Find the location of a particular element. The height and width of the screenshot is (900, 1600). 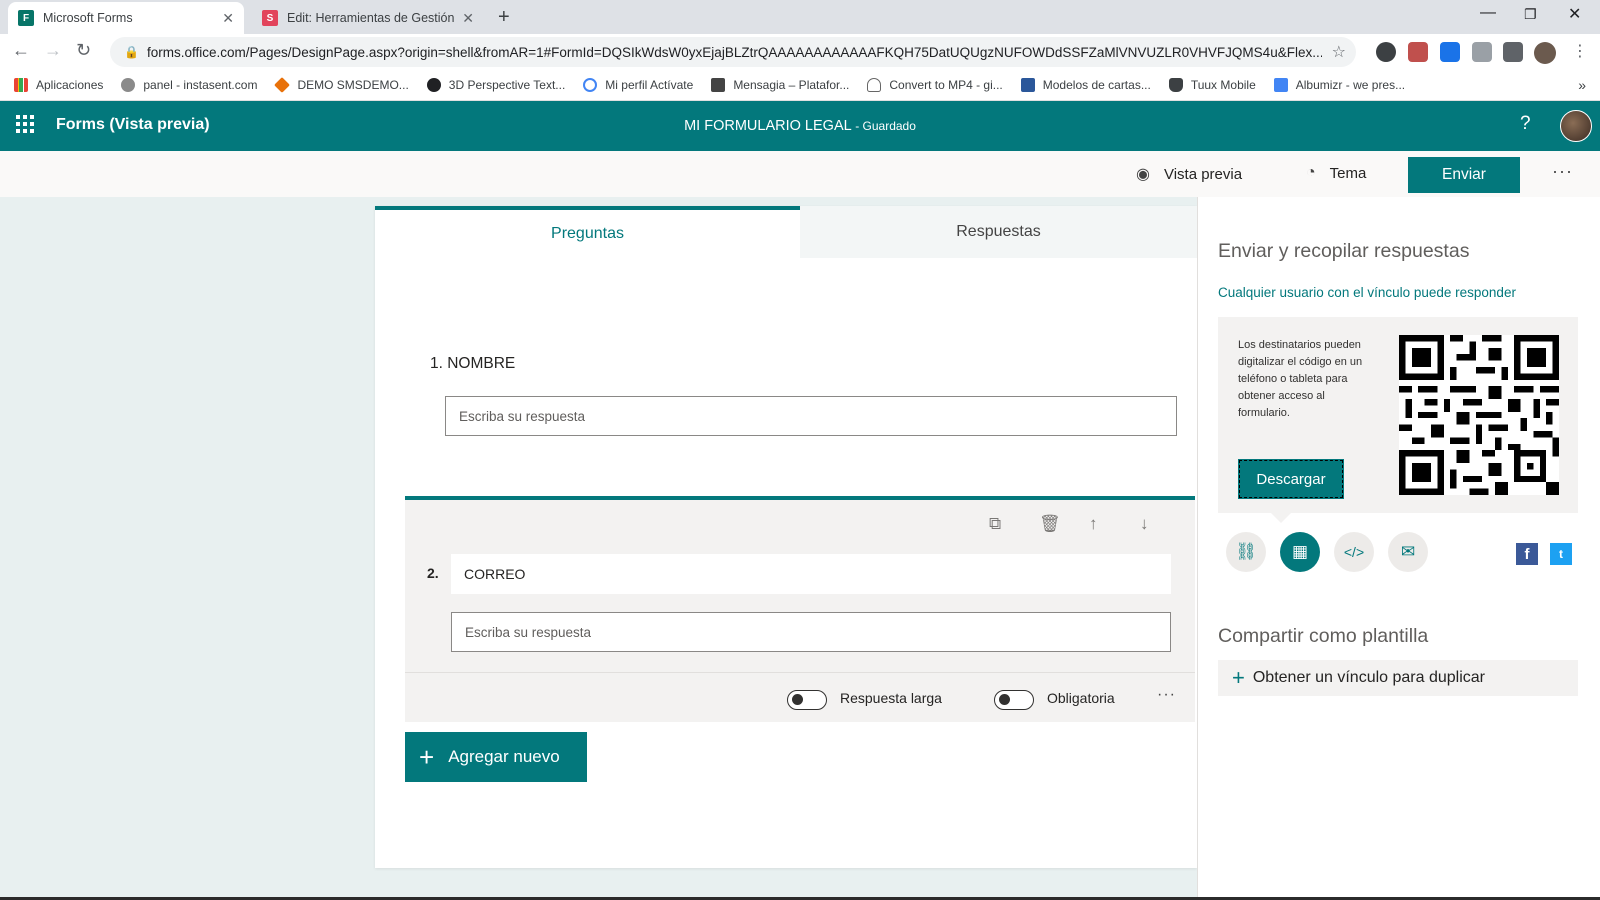

form-tabs: Preguntas Respuestas is located at coordinates (786, 232).